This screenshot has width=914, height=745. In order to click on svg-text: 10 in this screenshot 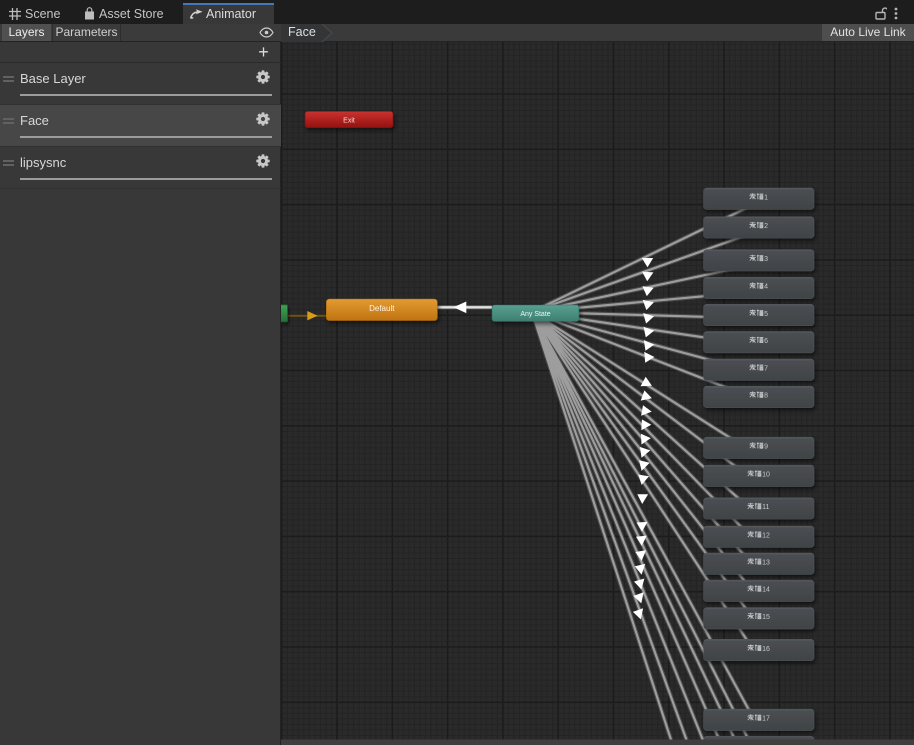, I will do `click(766, 475)`.